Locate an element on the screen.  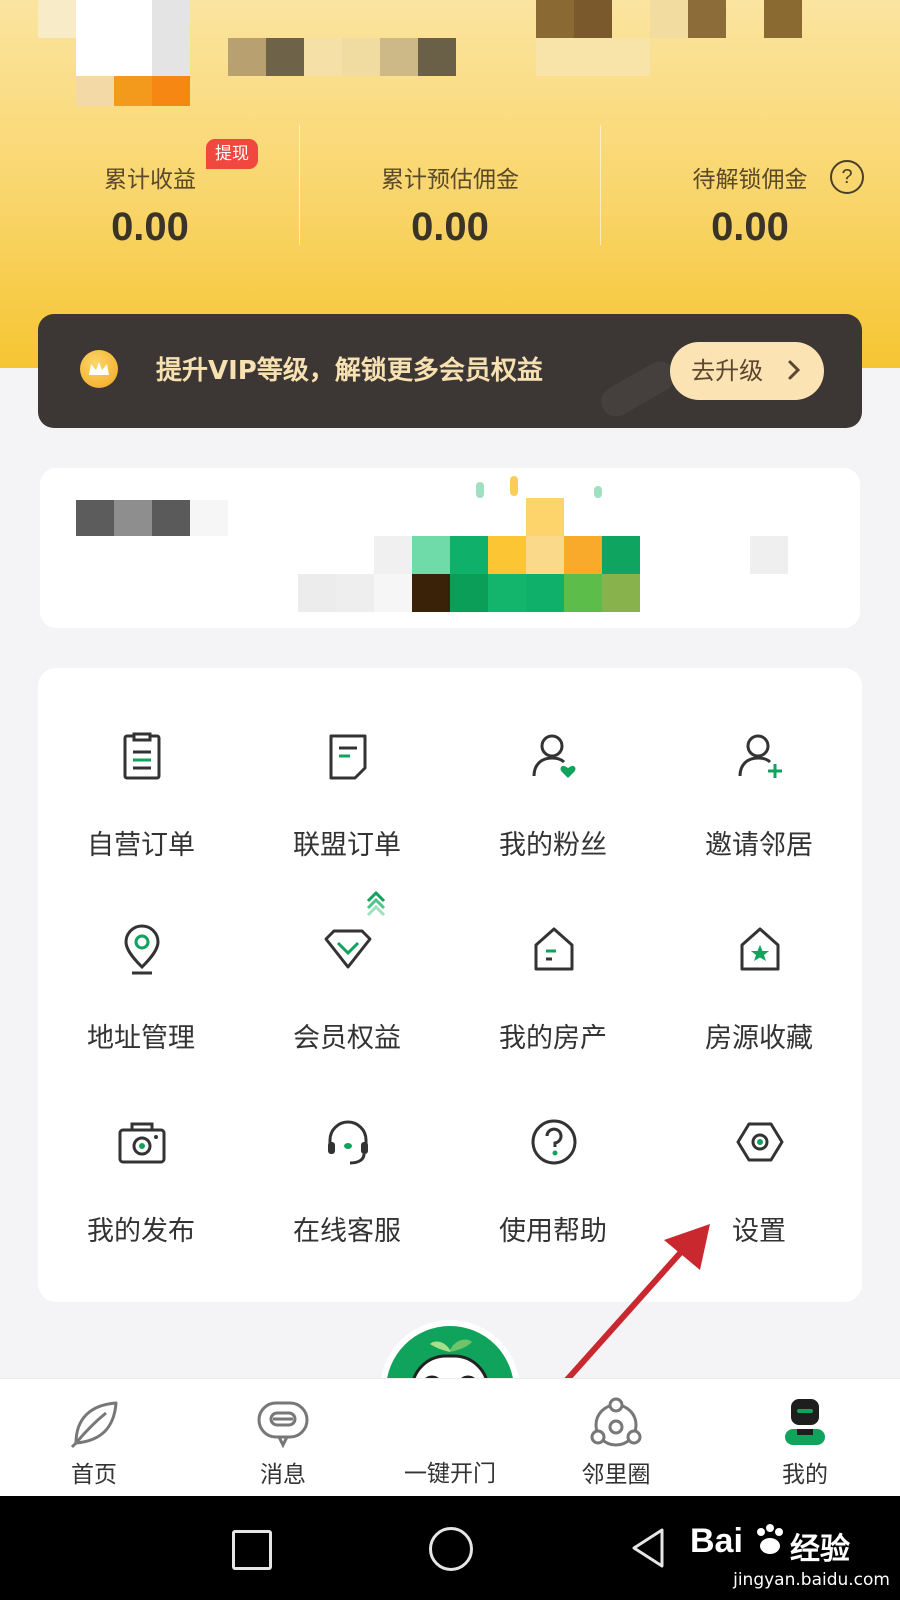
menu-item-invite-neighbor: 邀请邻居 is located at coordinates (759, 764).